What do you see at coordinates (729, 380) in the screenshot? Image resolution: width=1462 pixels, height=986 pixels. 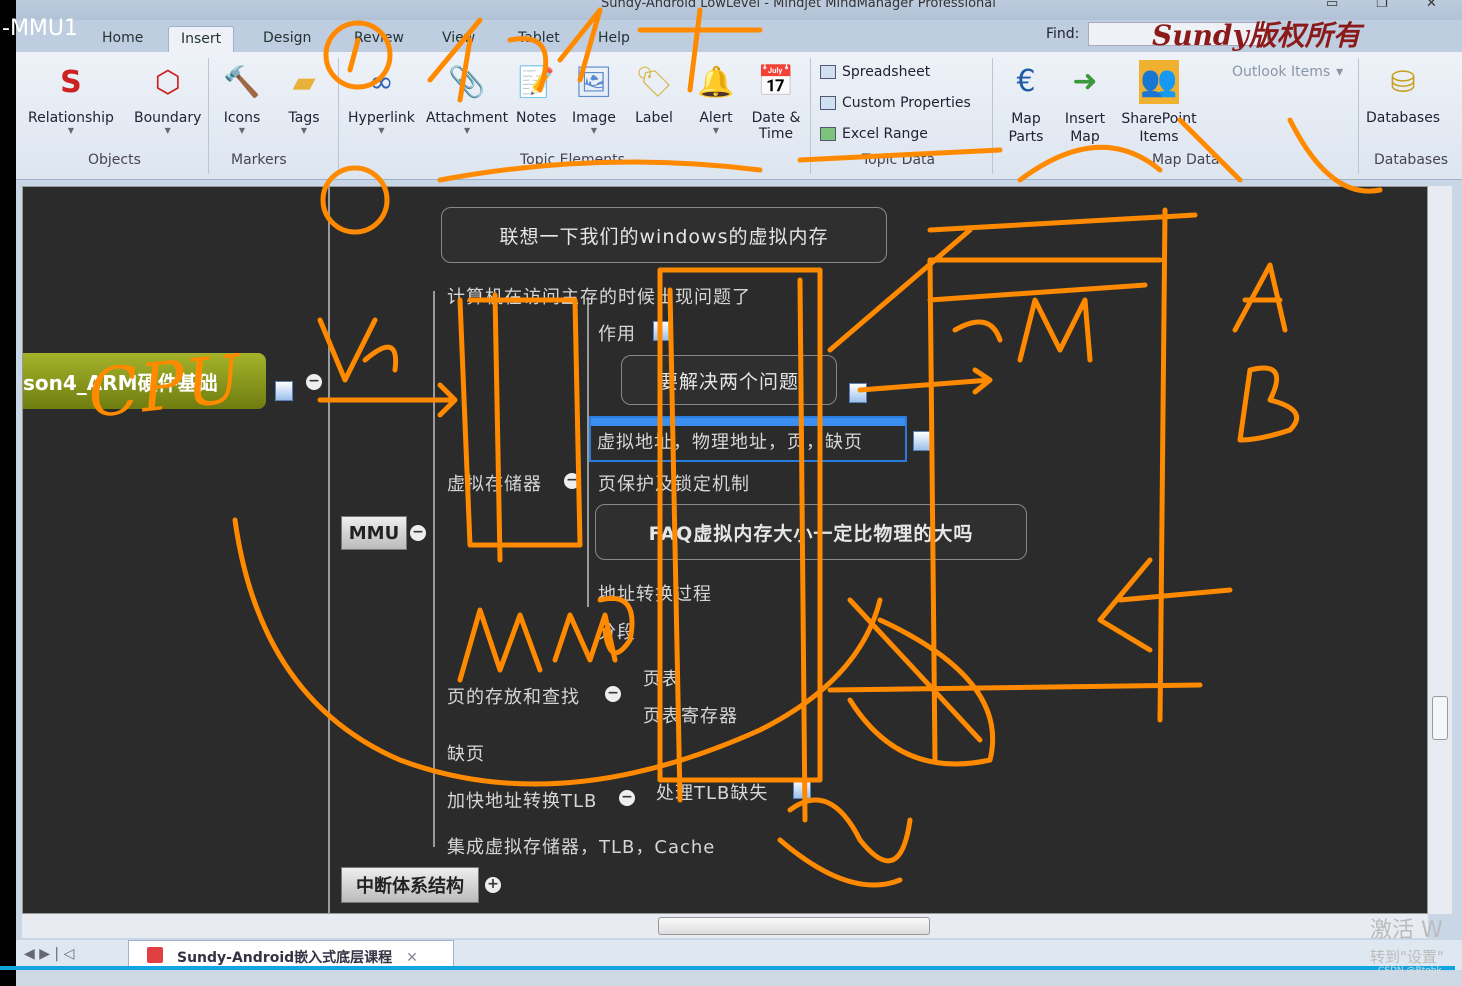 I see `callout-two-problems: 要解决两个问题` at bounding box center [729, 380].